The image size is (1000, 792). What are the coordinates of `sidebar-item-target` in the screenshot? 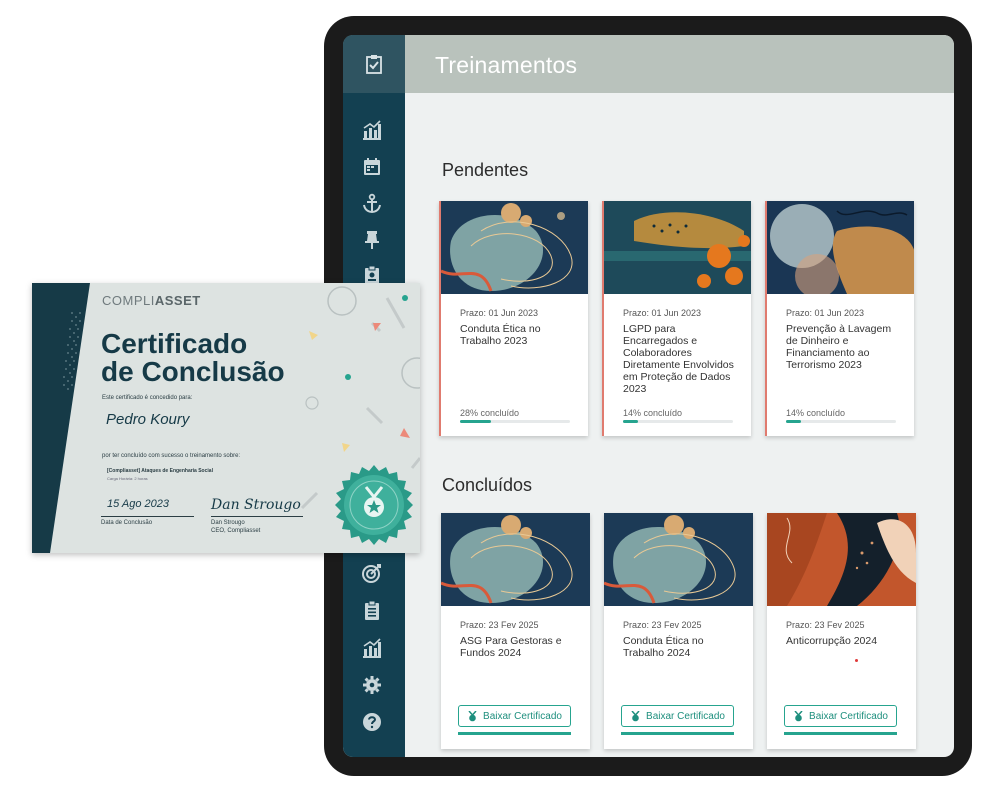 It's located at (372, 573).